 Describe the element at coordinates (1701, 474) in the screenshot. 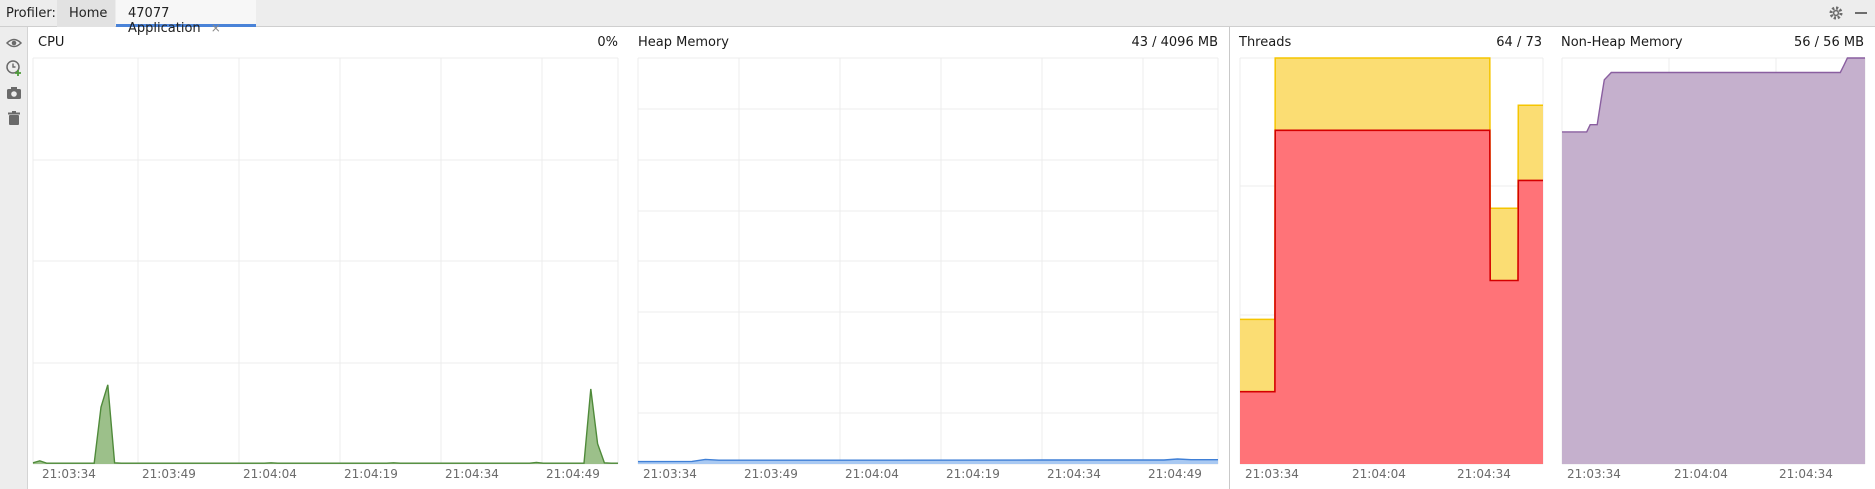

I see `chart3-x-tick-1: 21:04:04` at that location.